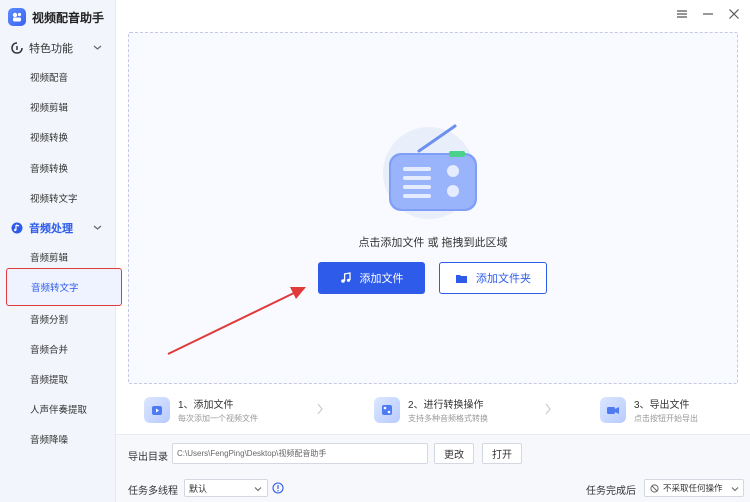 The image size is (750, 502). Describe the element at coordinates (58, 77) in the screenshot. I see `sidebar-item-video-dubbing: 视频配音` at that location.